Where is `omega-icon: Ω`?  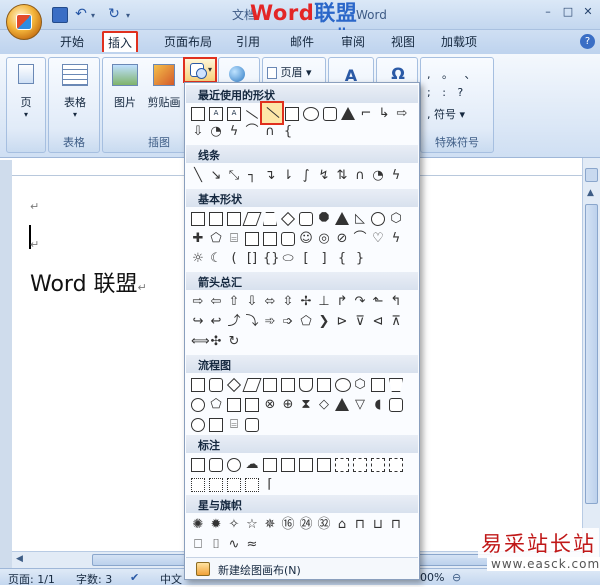
omega-icon: Ω is located at coordinates (398, 73).